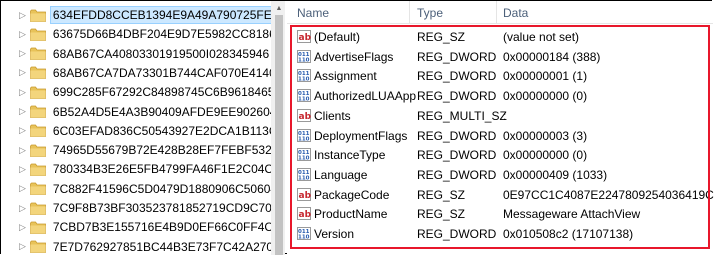 This screenshot has width=714, height=256. I want to click on tree-item: ▷ 634EFDD8CCEB1394E9A49A790725FECE, so click(136, 15).